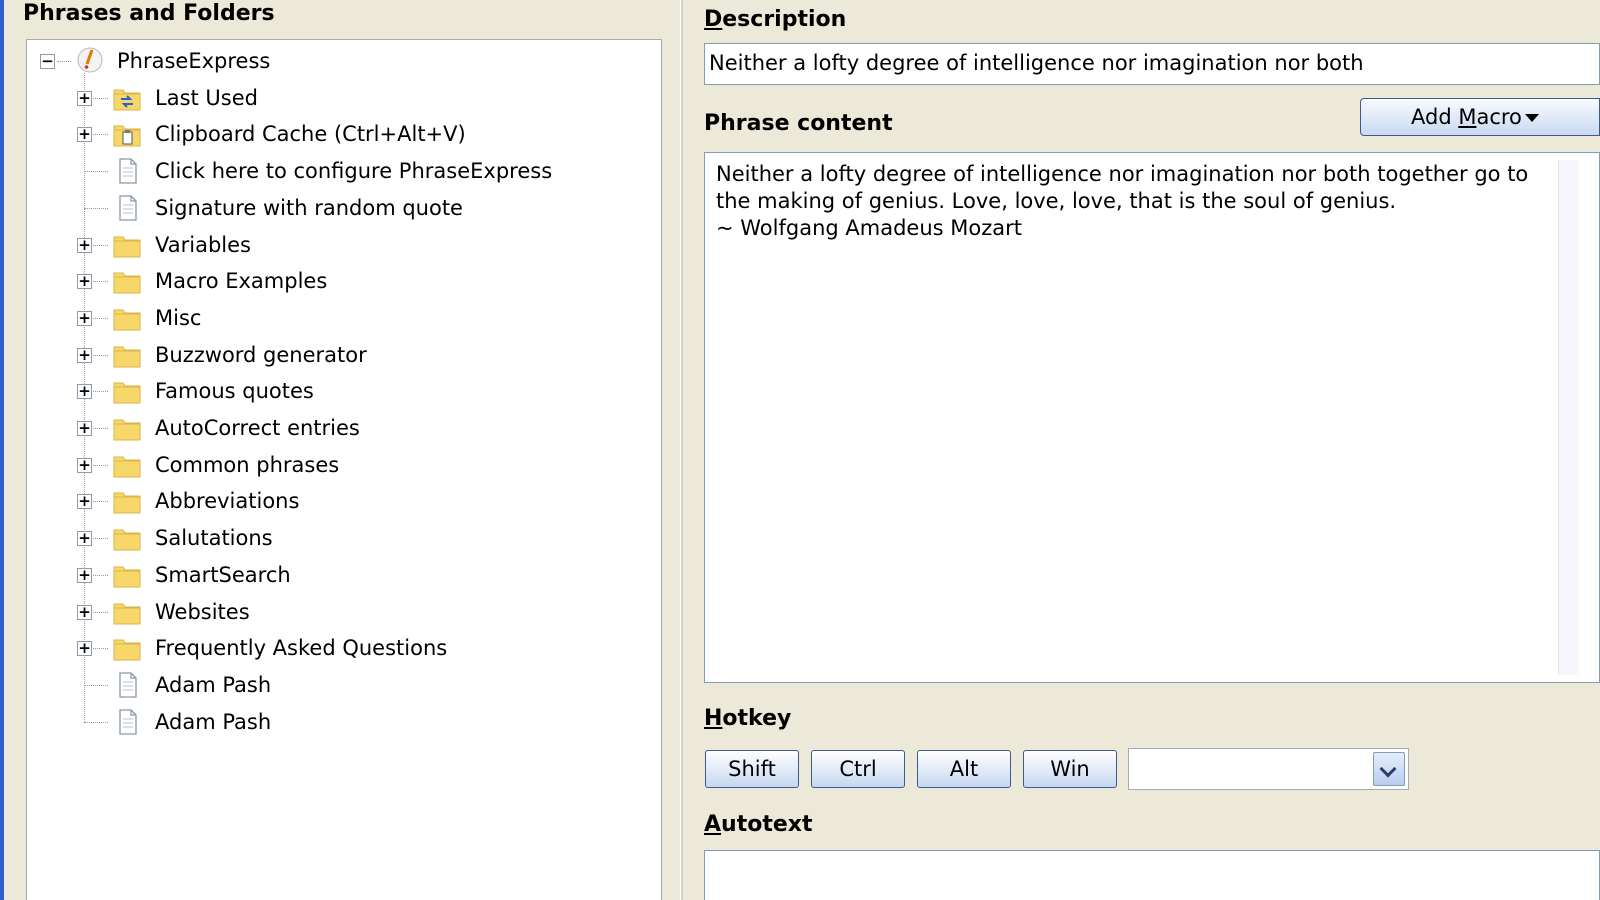 The width and height of the screenshot is (1600, 900). What do you see at coordinates (234, 391) in the screenshot?
I see `tree-item-label: Famous quotes` at bounding box center [234, 391].